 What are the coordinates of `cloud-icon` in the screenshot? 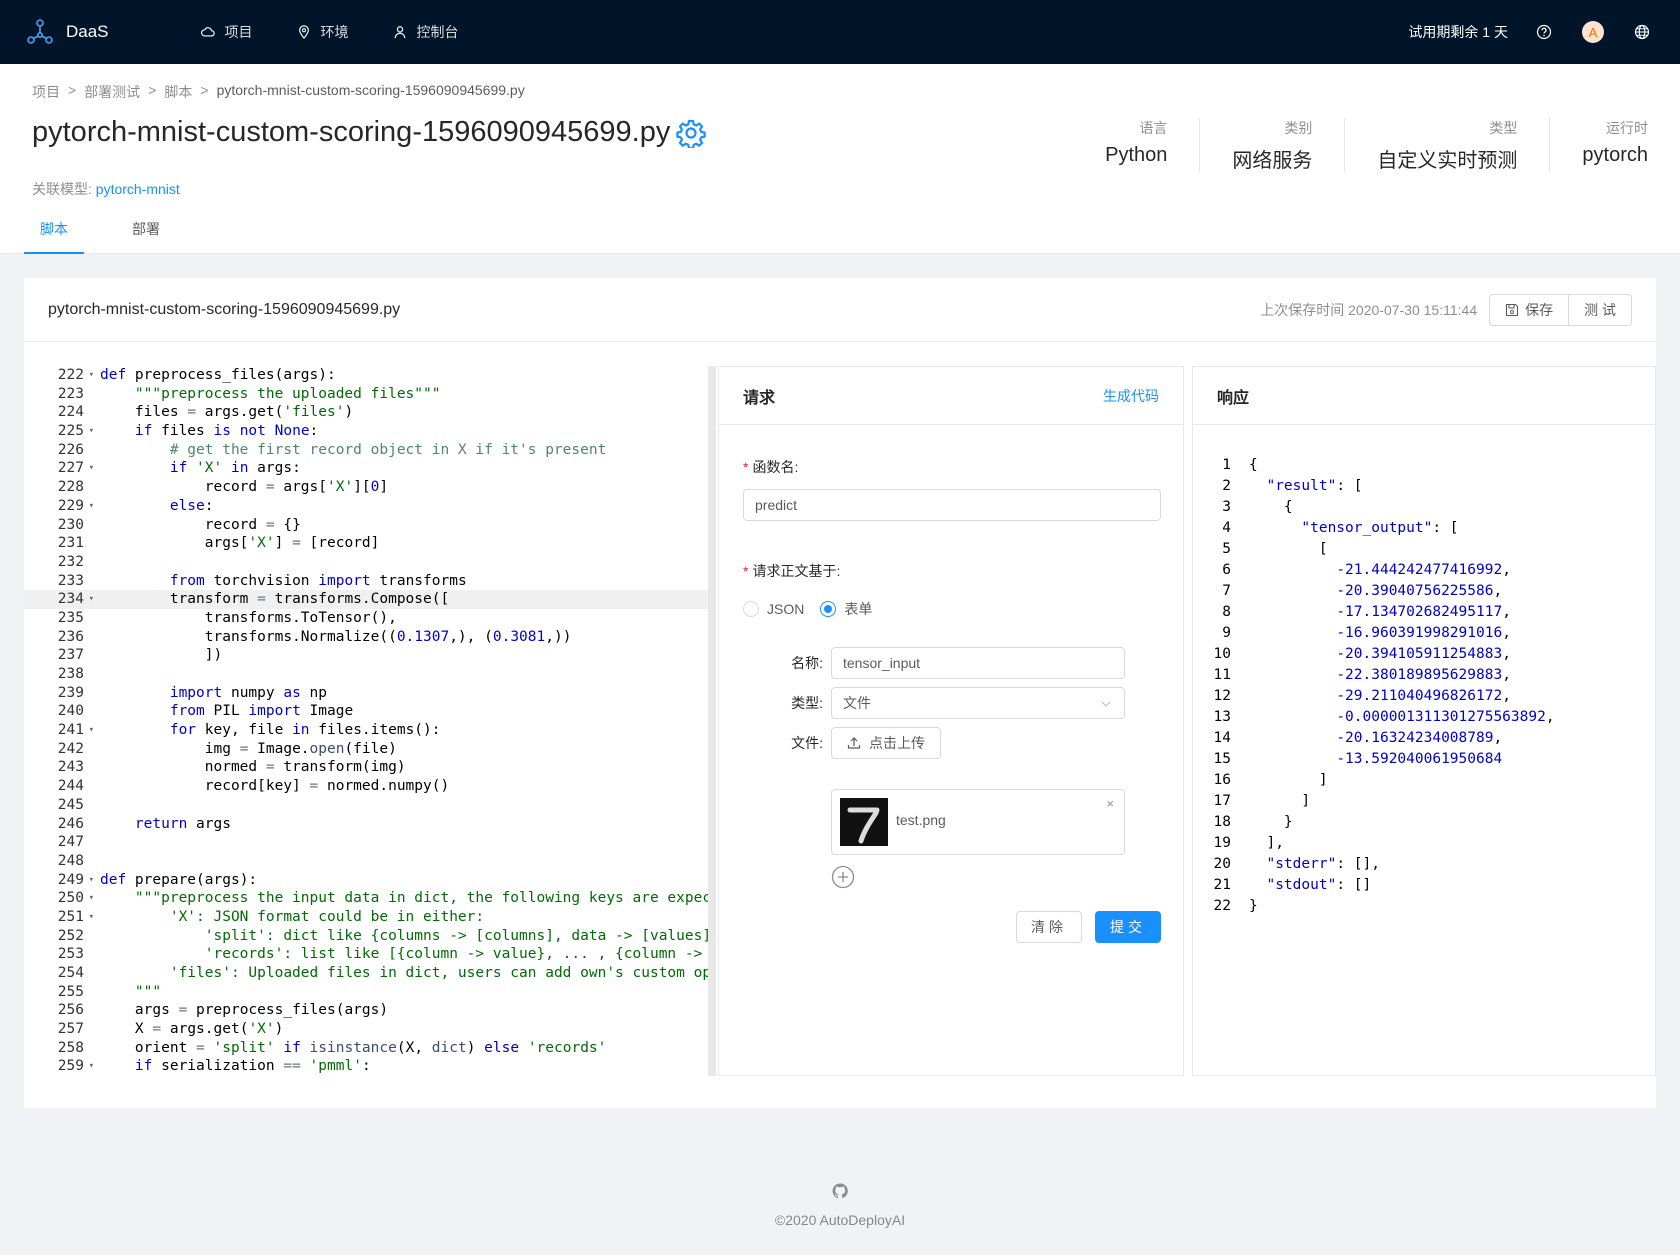 It's located at (207, 32).